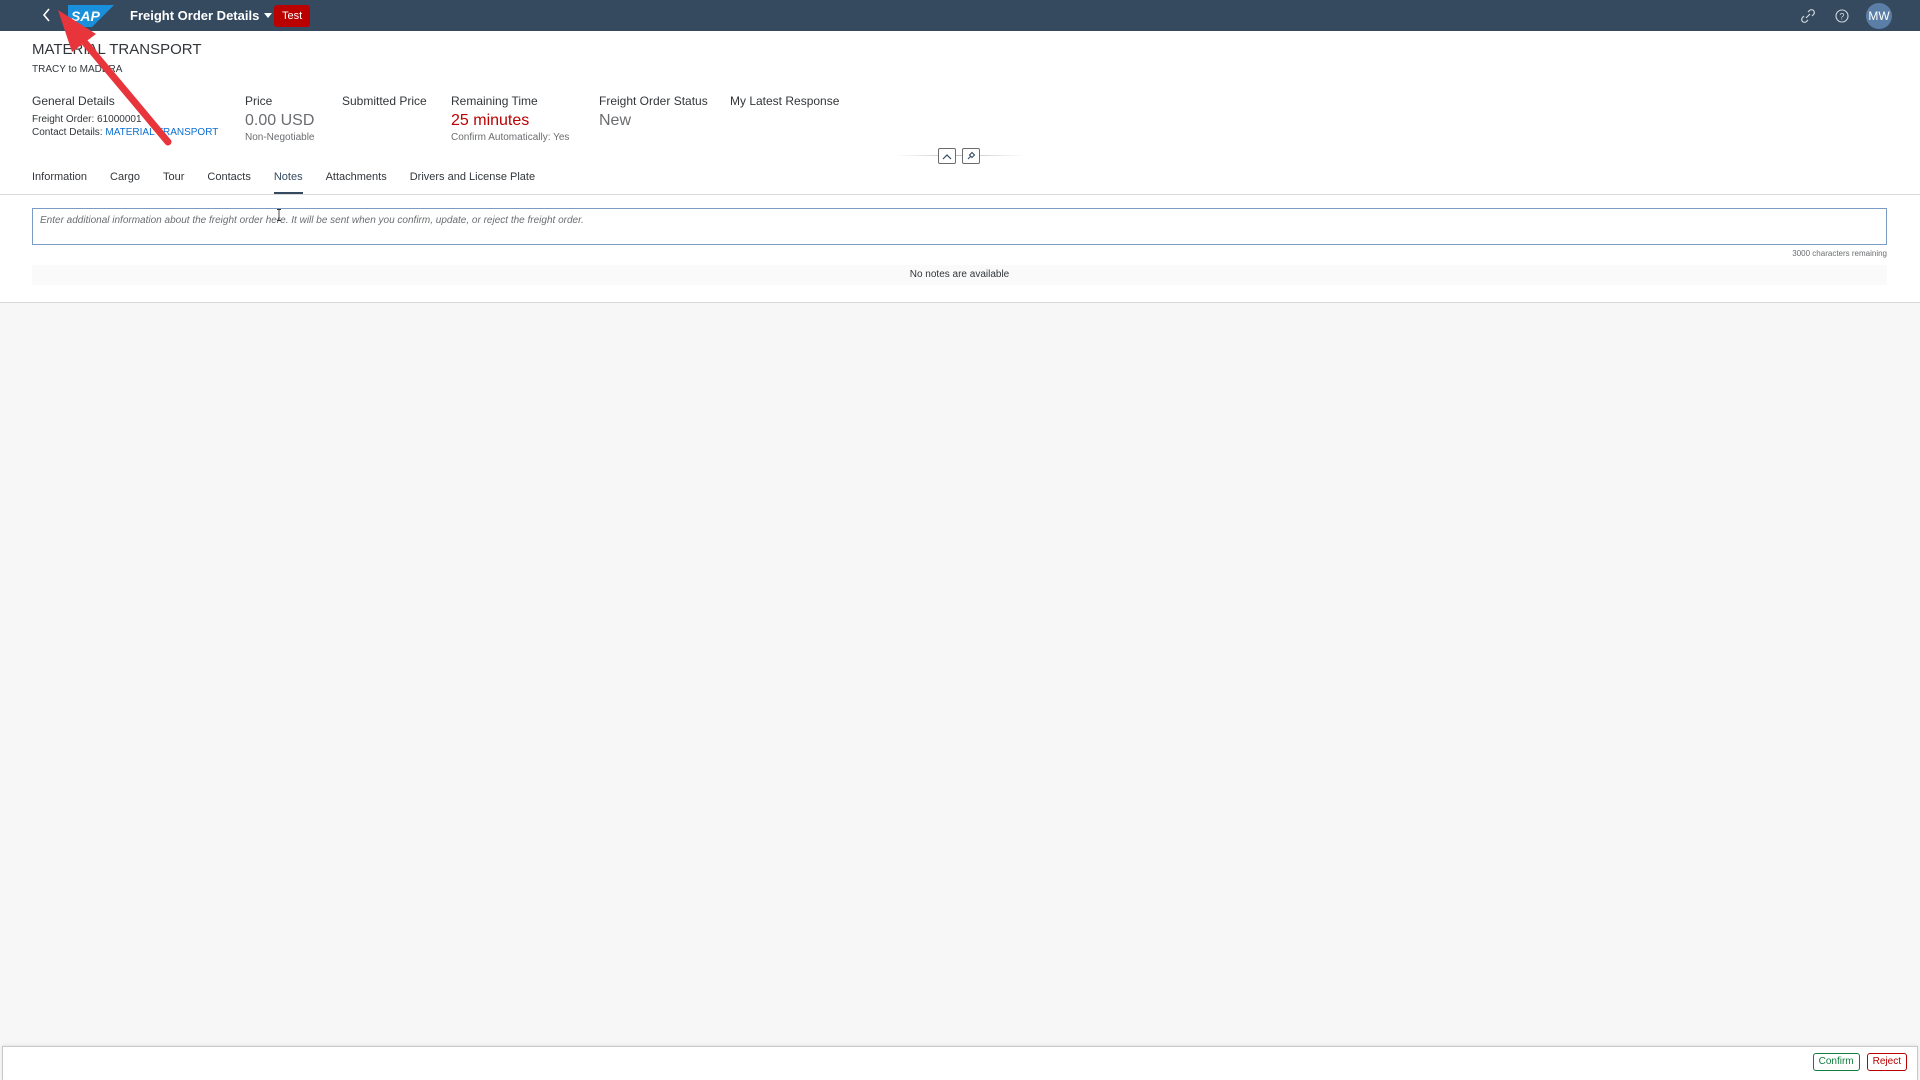  What do you see at coordinates (615, 120) in the screenshot?
I see `status-value: New` at bounding box center [615, 120].